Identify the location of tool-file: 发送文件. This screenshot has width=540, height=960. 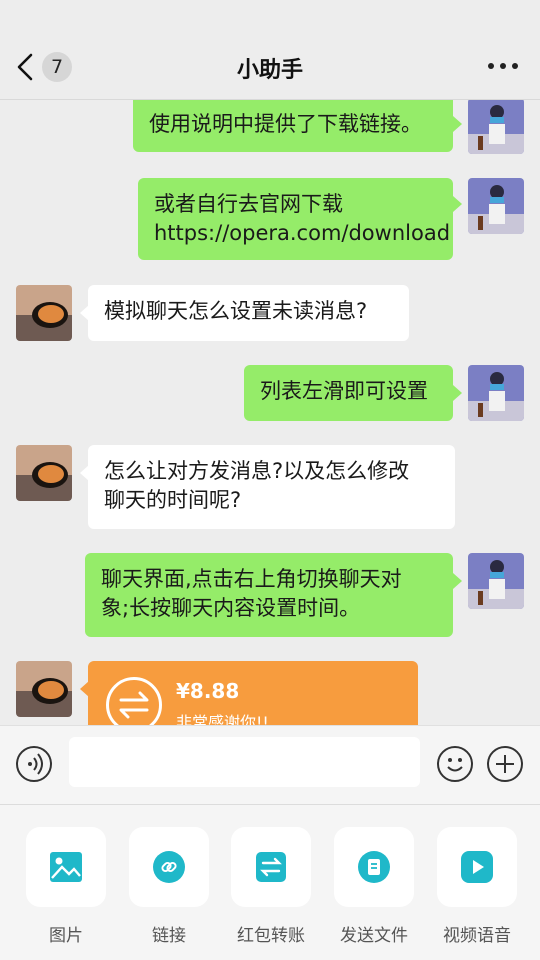
(374, 886).